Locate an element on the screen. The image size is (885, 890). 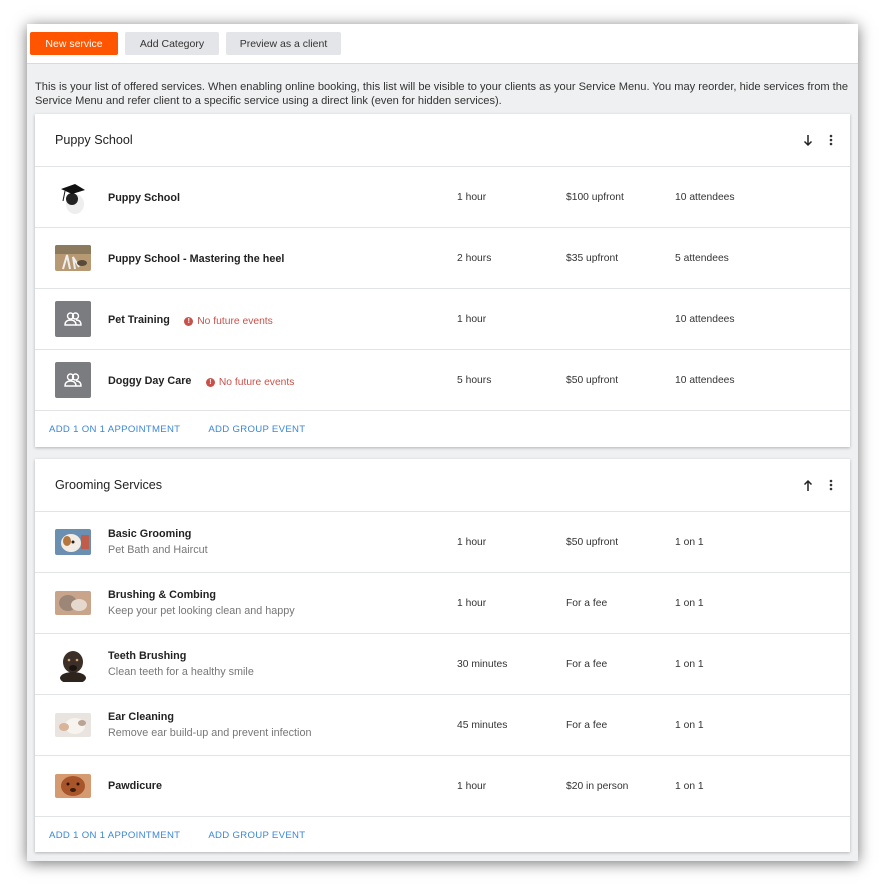
service-price: $100 upfront is located at coordinates (595, 197).